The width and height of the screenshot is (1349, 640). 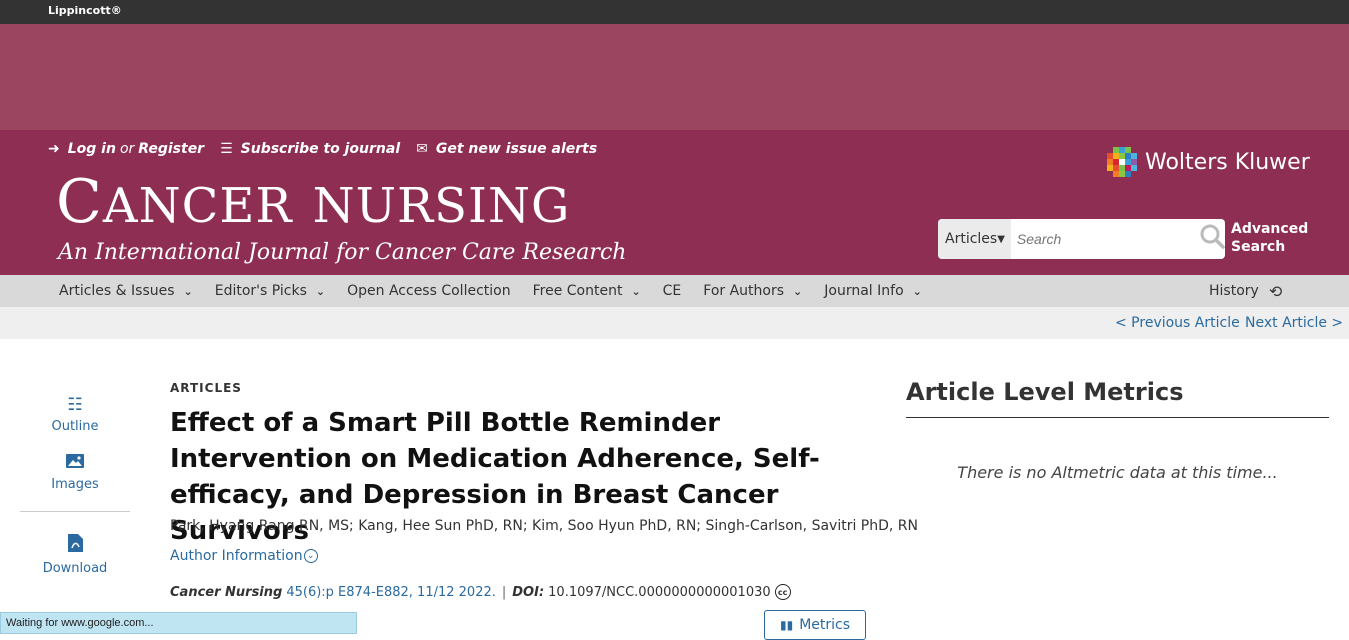 I want to click on author-information-toggle: Author Information ⌄, so click(x=244, y=556).